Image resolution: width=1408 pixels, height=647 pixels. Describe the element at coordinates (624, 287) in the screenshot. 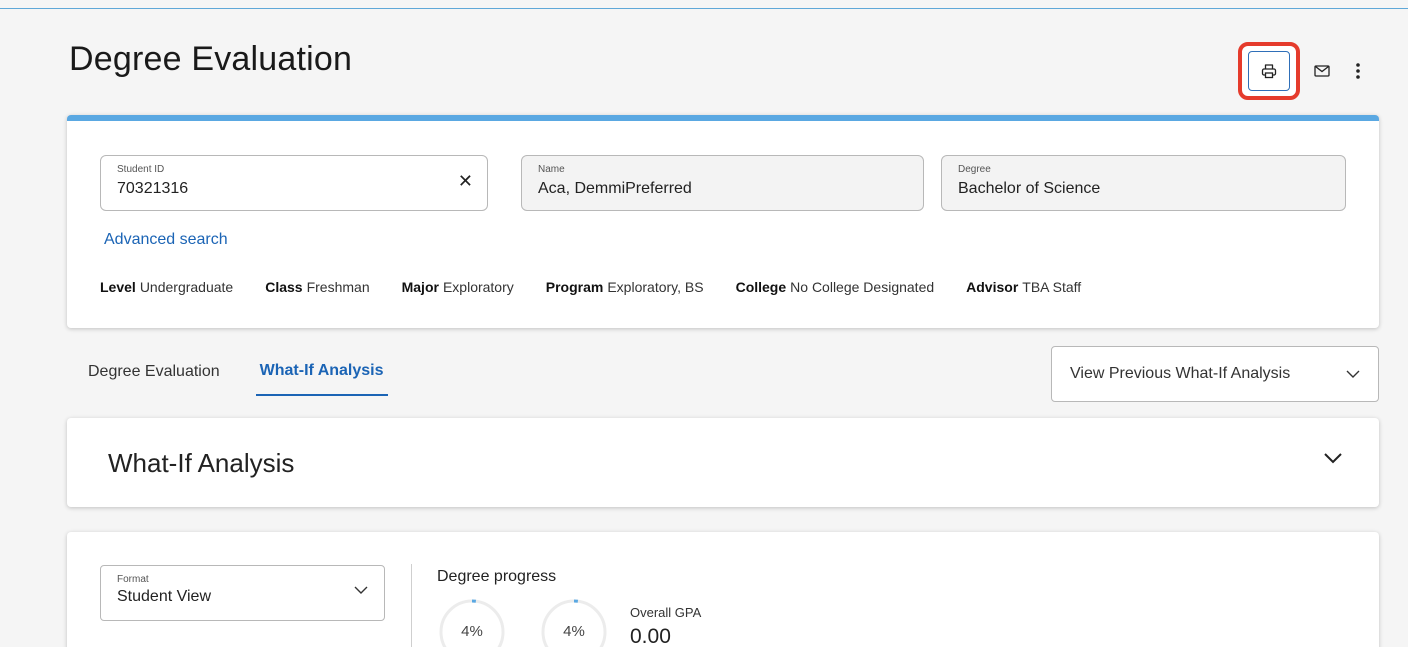

I see `info-program: Program Exploratory, BS` at that location.